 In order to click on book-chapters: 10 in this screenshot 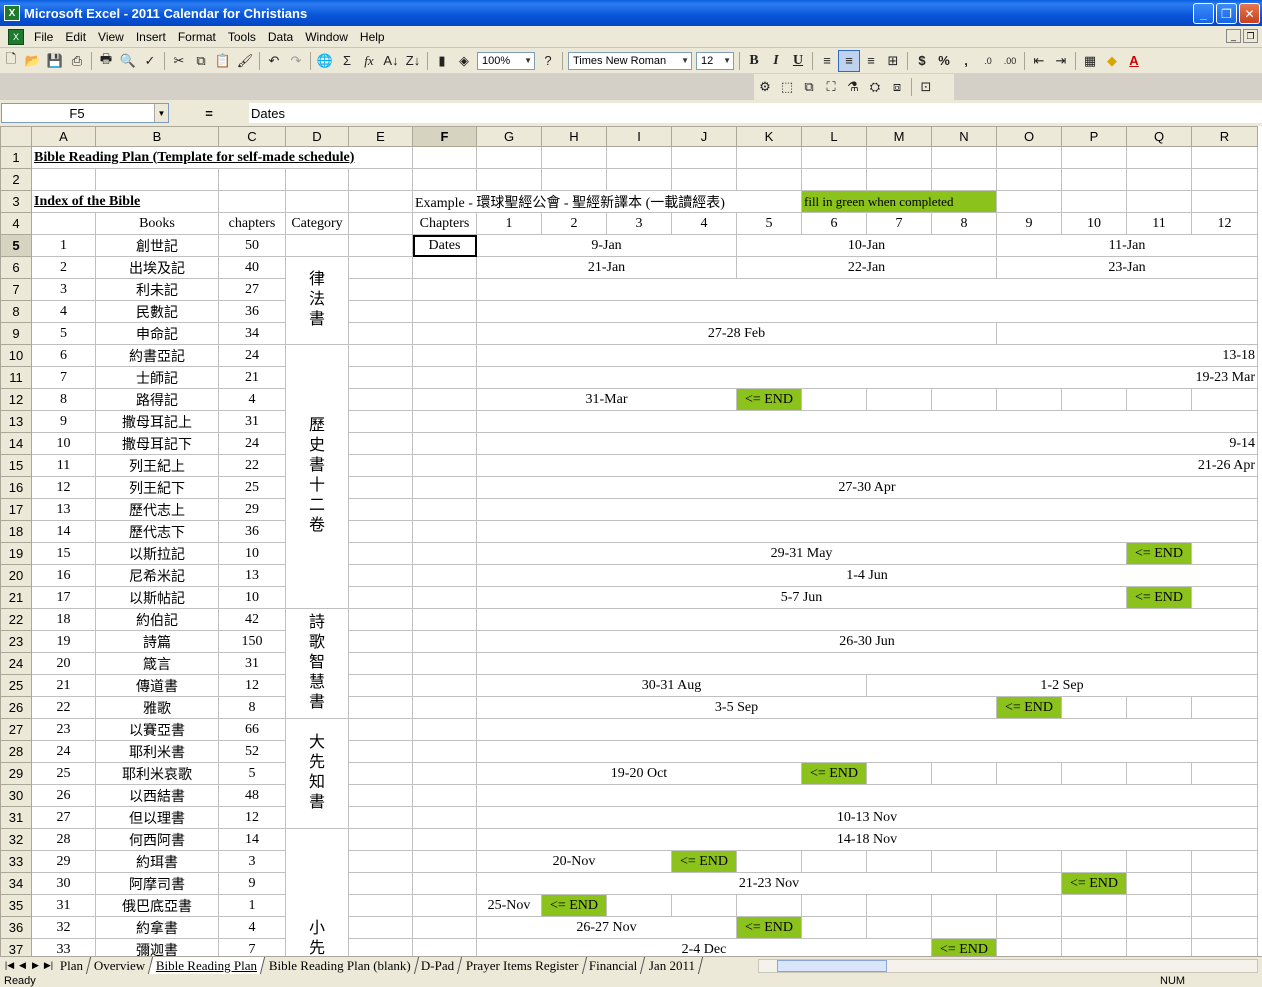, I will do `click(252, 553)`.